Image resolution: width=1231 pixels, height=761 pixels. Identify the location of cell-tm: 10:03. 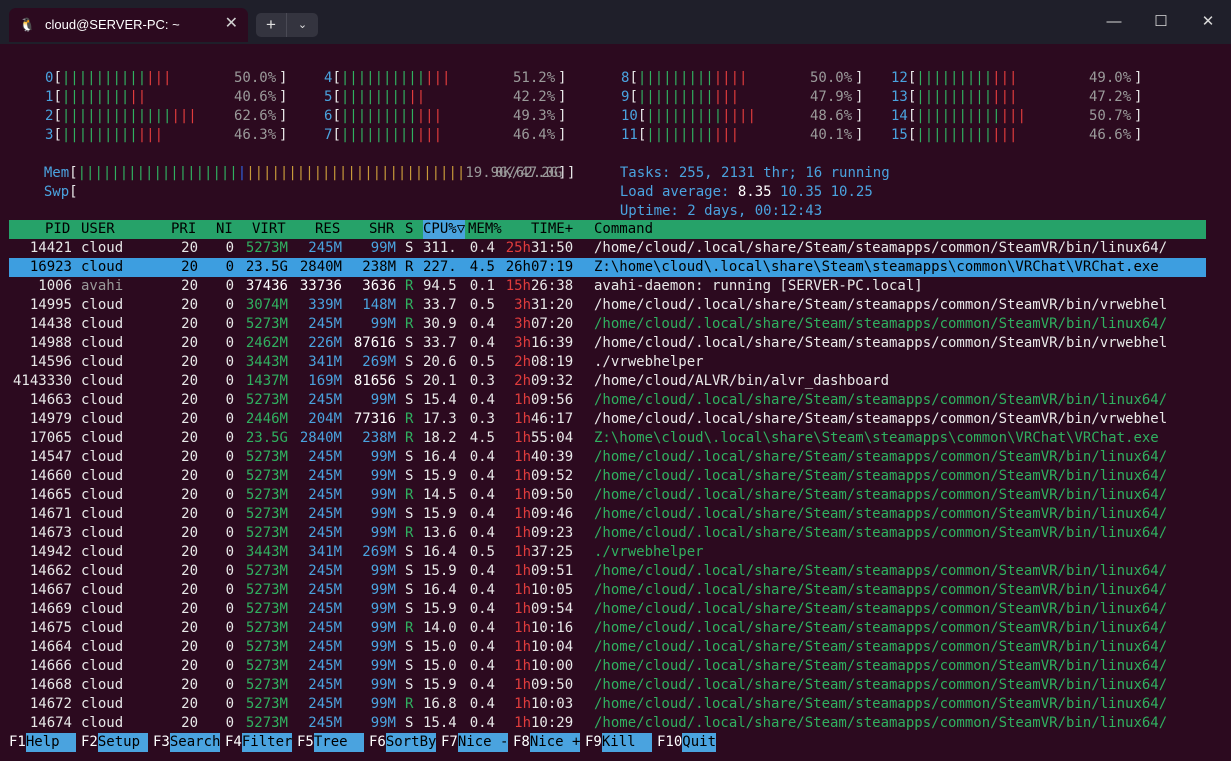
(552, 704).